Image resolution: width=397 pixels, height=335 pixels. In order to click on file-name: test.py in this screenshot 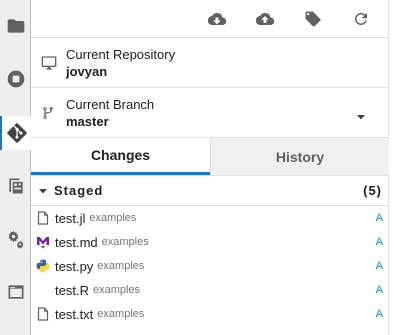, I will do `click(74, 266)`.